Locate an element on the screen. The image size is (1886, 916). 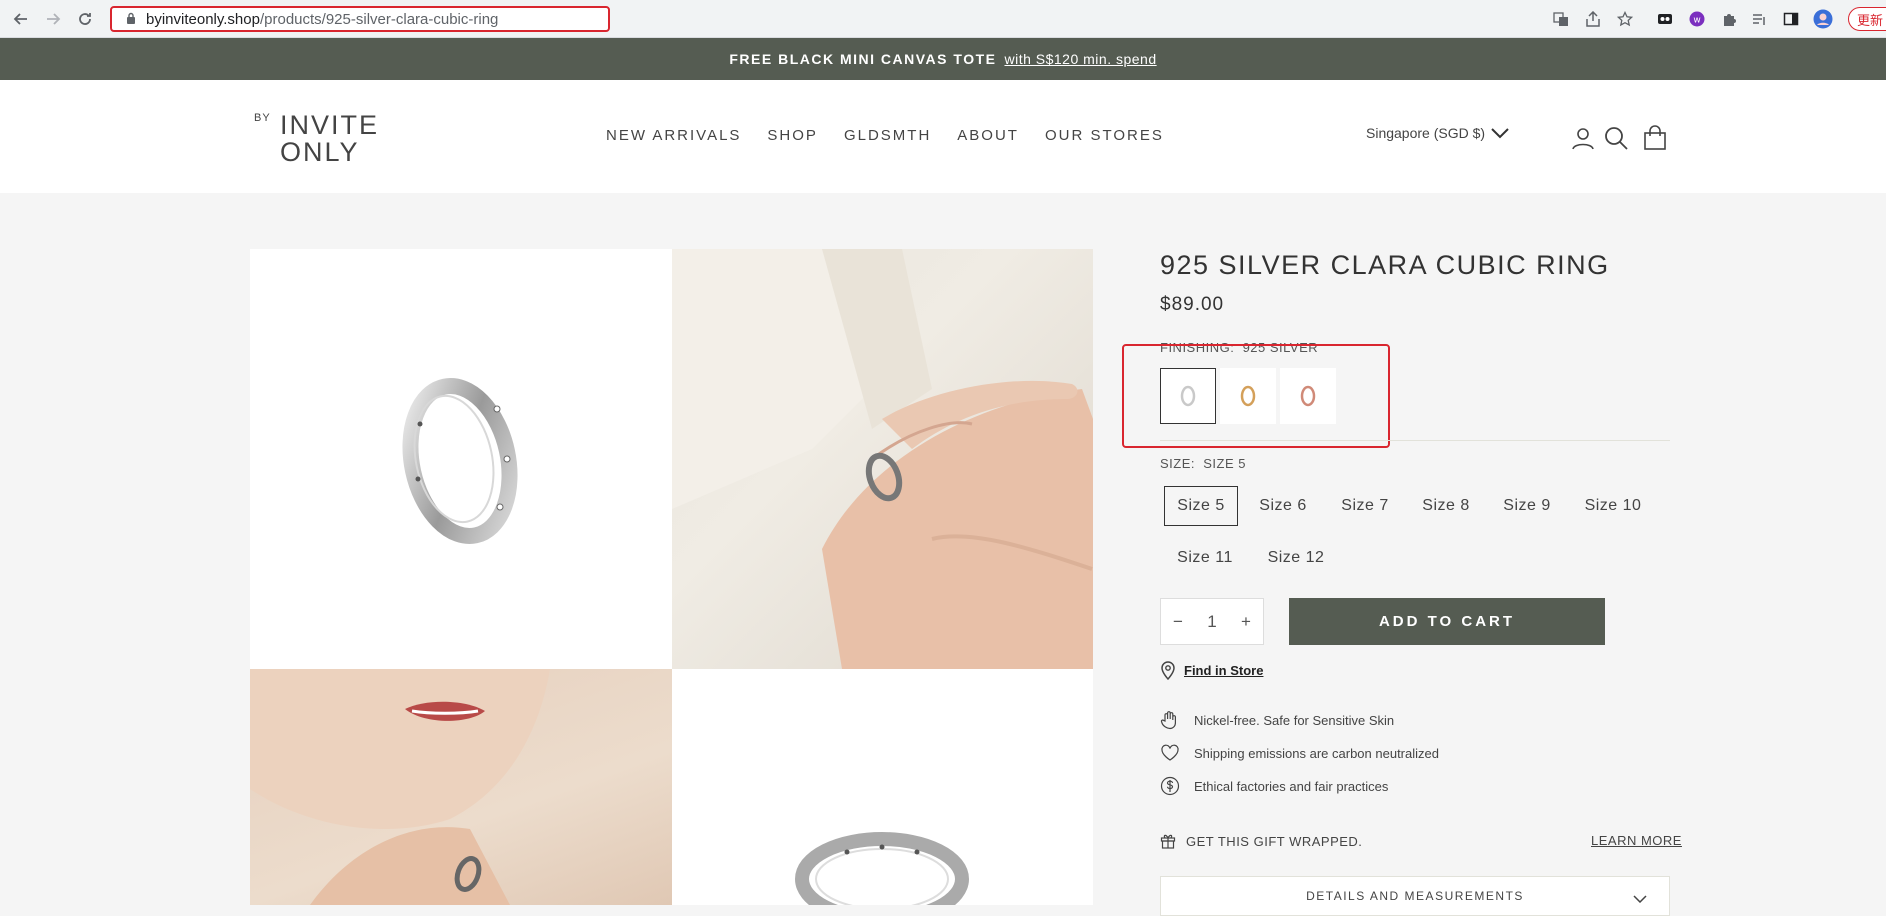
find-in-store: Find in Store is located at coordinates (1211, 670).